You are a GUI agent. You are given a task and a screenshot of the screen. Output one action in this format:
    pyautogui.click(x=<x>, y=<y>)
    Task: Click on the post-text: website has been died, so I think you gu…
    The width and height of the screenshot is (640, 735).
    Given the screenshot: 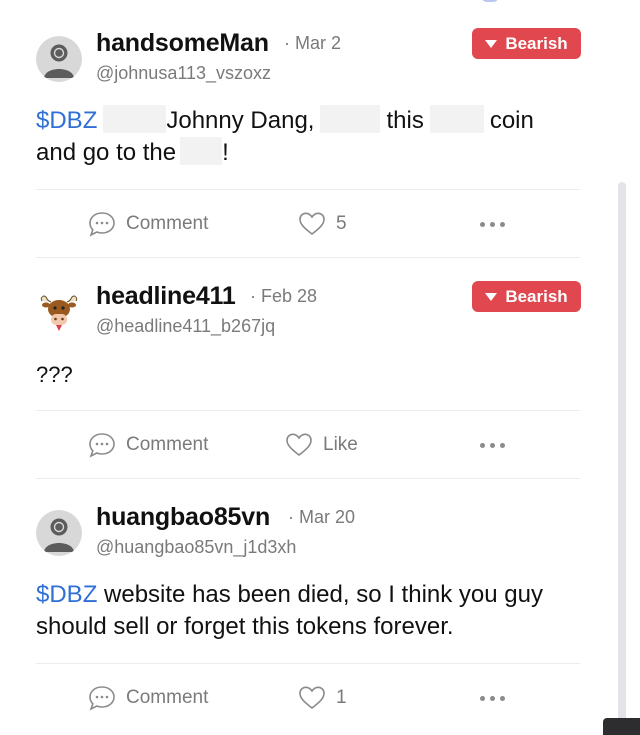 What is the action you would take?
    pyautogui.click(x=323, y=594)
    